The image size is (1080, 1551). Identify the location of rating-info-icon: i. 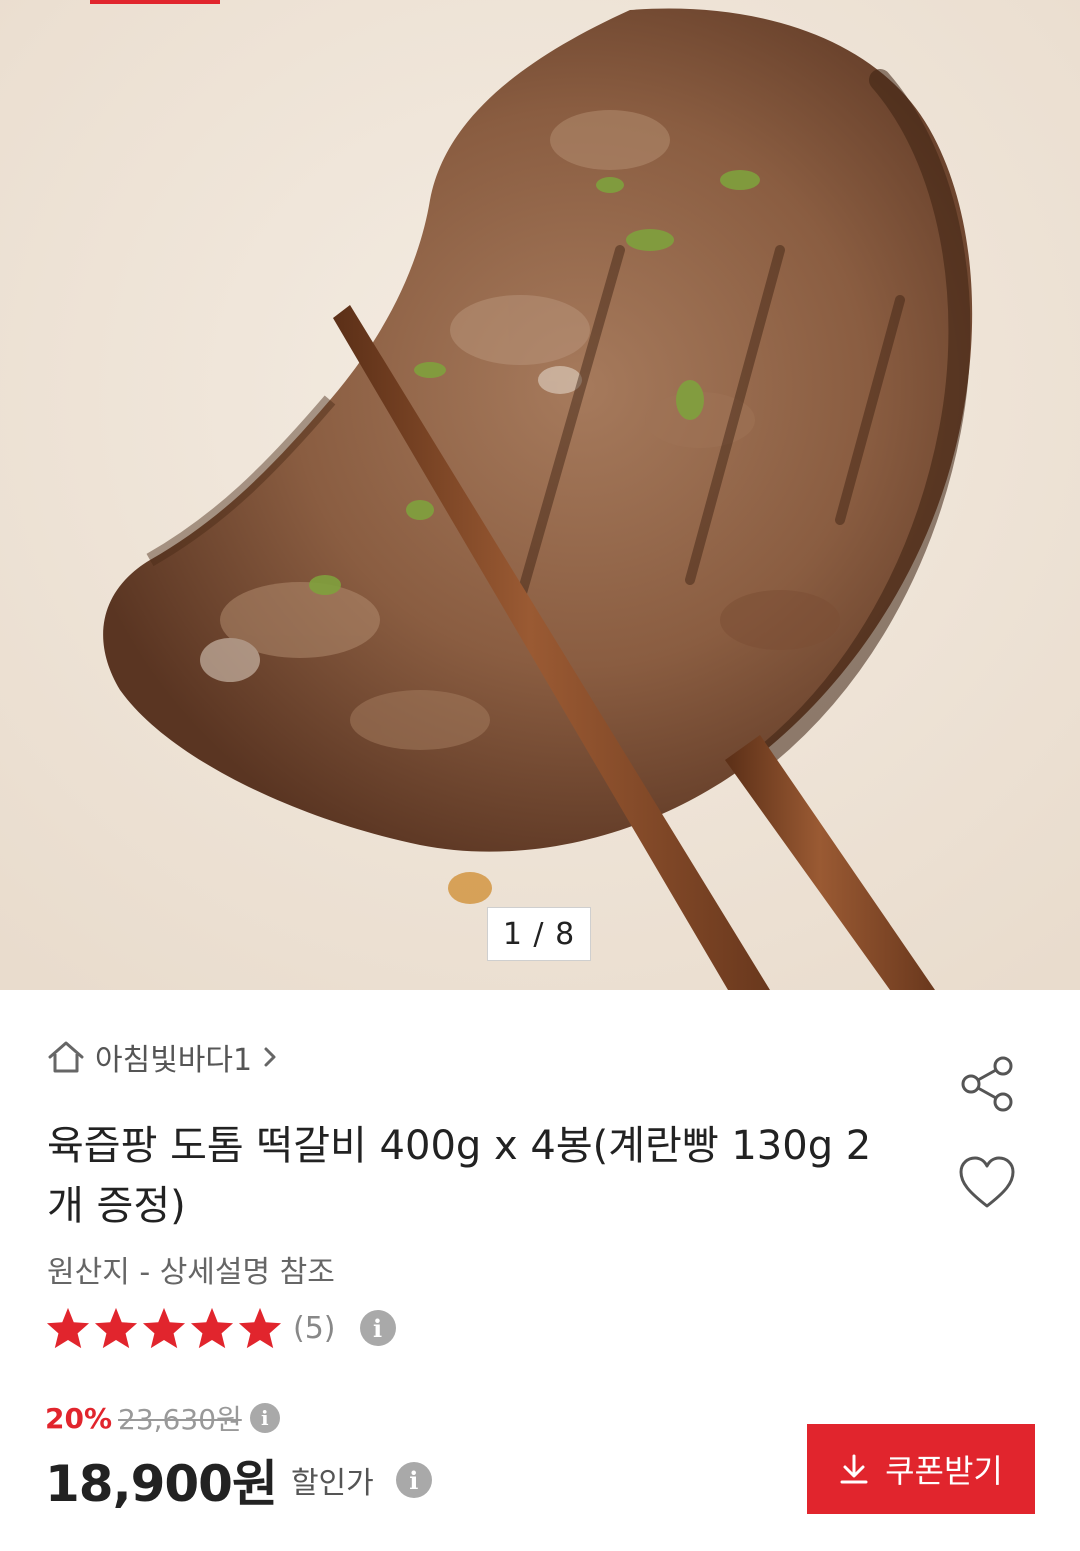
(377, 1328).